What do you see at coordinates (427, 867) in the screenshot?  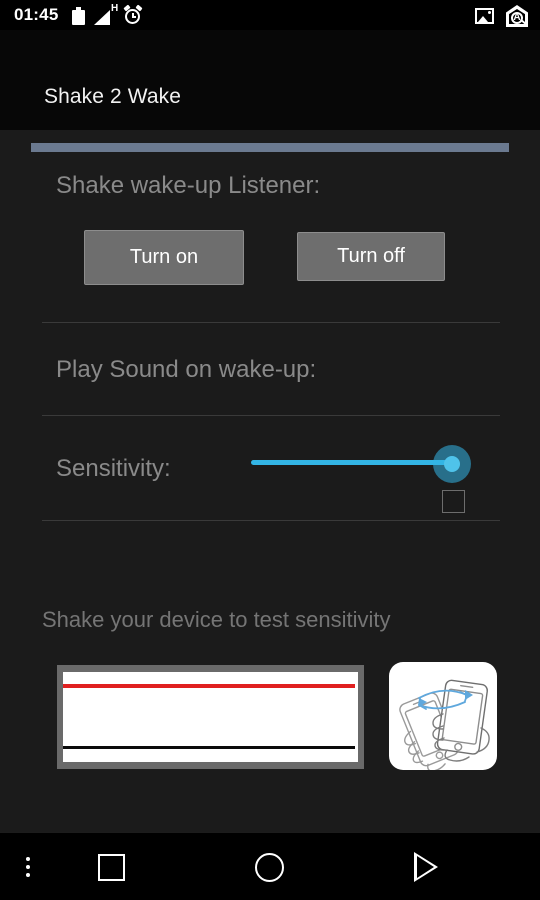 I see `triangle-back-icon` at bounding box center [427, 867].